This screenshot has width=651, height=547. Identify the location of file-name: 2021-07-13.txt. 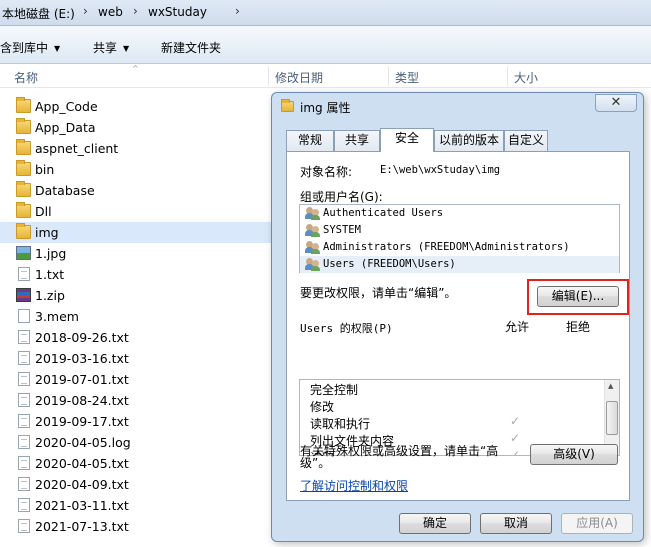
(82, 526).